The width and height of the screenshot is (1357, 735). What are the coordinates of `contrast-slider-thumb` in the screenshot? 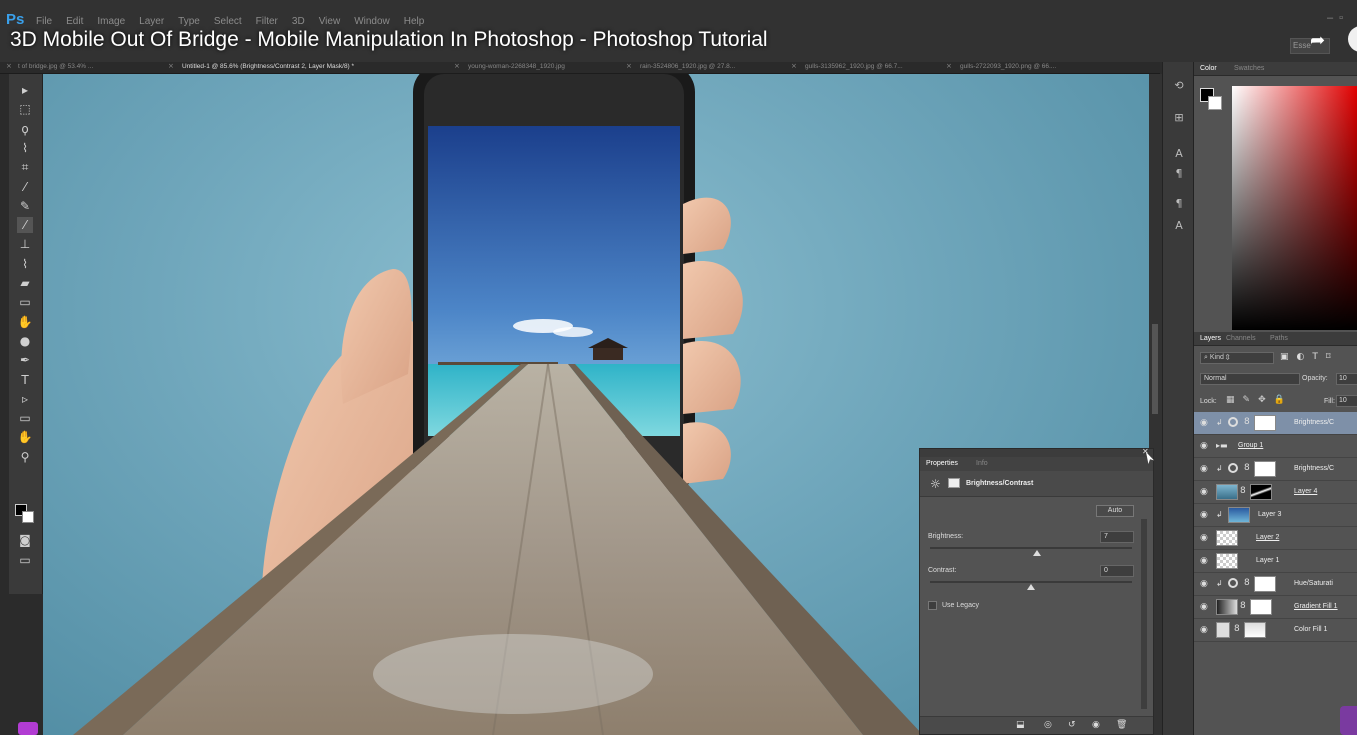 It's located at (1031, 587).